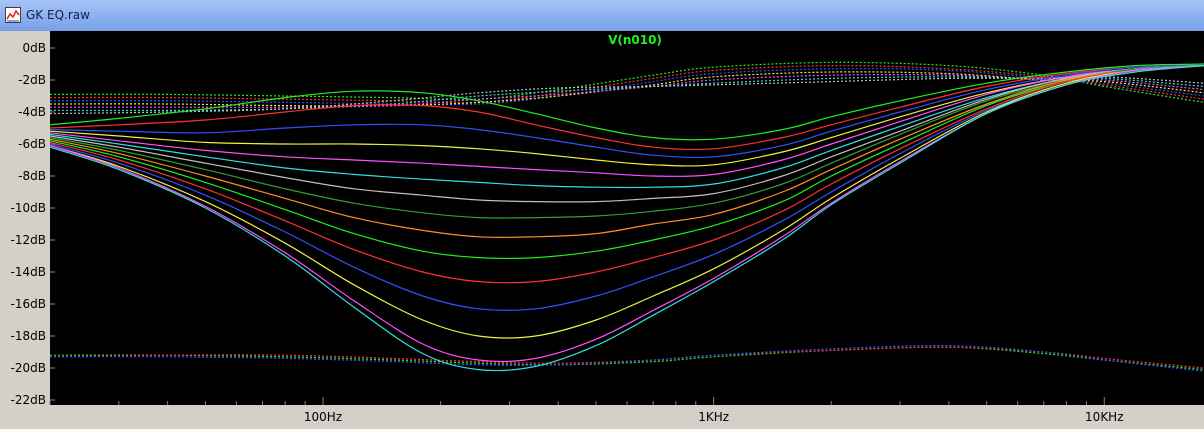 This screenshot has width=1204, height=429. I want to click on y-tick-label: -8dB, so click(32, 176).